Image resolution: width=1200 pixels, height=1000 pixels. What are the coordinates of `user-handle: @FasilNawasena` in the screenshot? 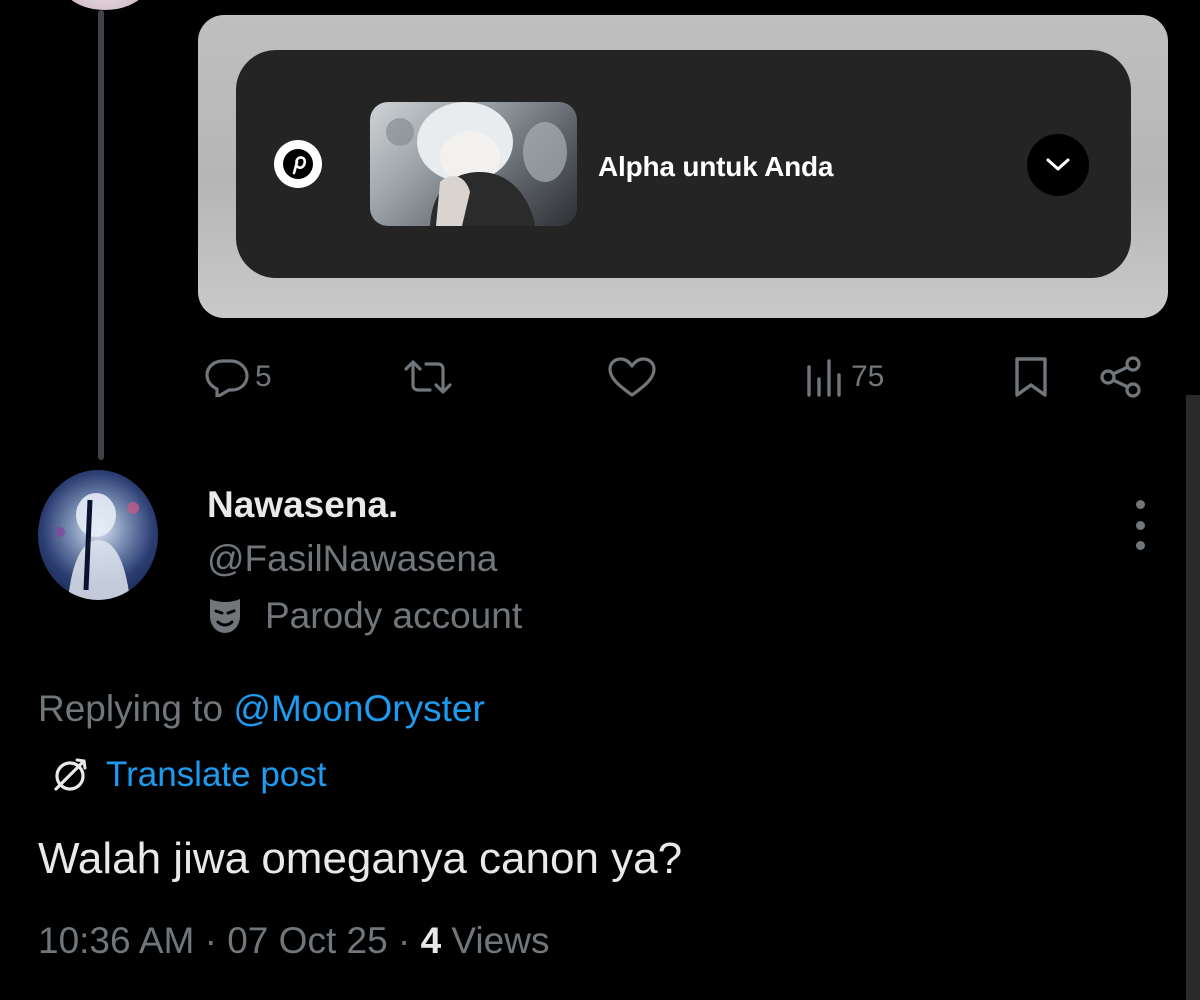 It's located at (352, 559).